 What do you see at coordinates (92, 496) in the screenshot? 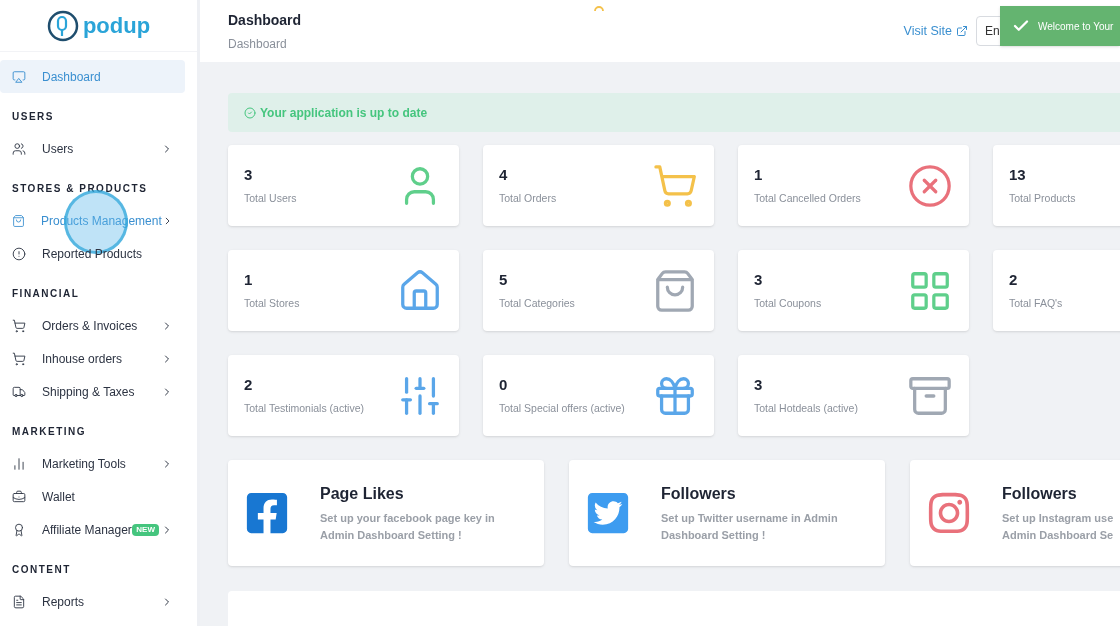
I see `sidebar-item: Wallet` at bounding box center [92, 496].